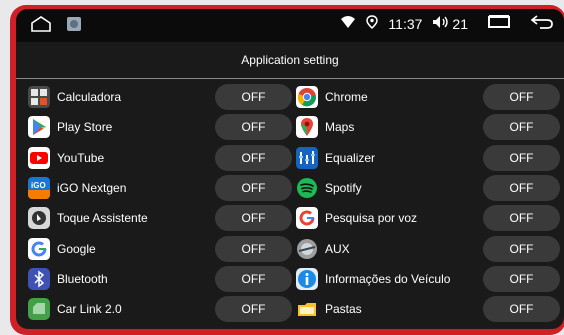 The height and width of the screenshot is (335, 564). What do you see at coordinates (348, 23) in the screenshot?
I see `wifi-icon` at bounding box center [348, 23].